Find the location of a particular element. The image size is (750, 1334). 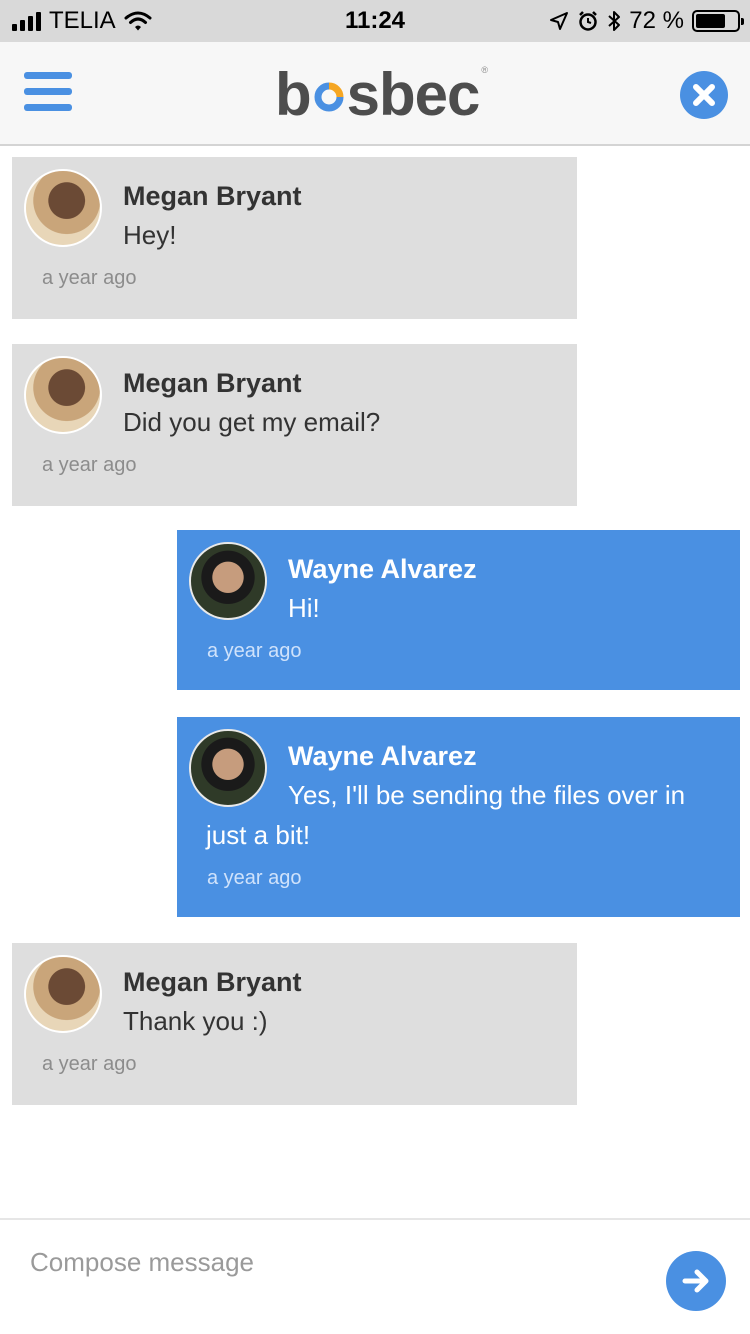

bosbec-logo: b sbec ® is located at coordinates (381, 96).